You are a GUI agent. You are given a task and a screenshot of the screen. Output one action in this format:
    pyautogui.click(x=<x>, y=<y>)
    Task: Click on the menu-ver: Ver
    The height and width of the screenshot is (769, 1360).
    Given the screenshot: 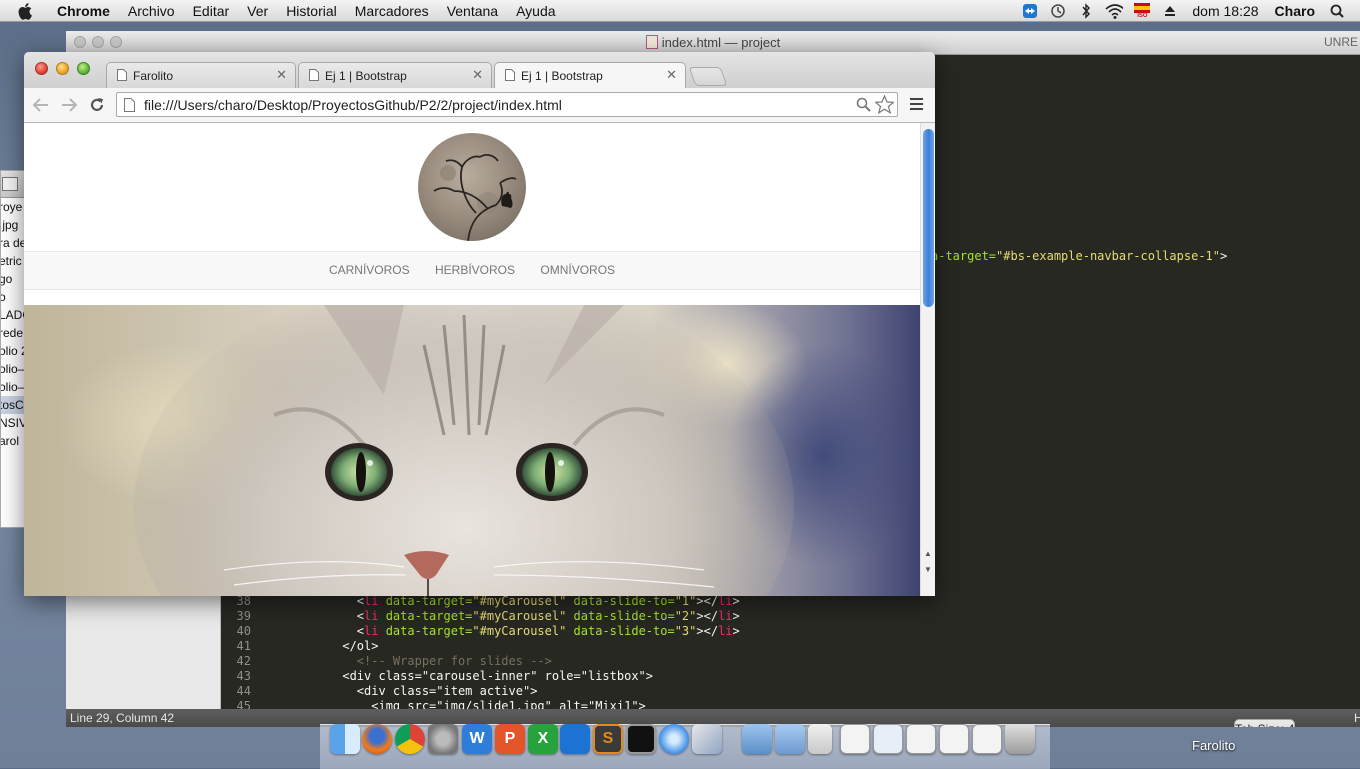 What is the action you would take?
    pyautogui.click(x=257, y=11)
    